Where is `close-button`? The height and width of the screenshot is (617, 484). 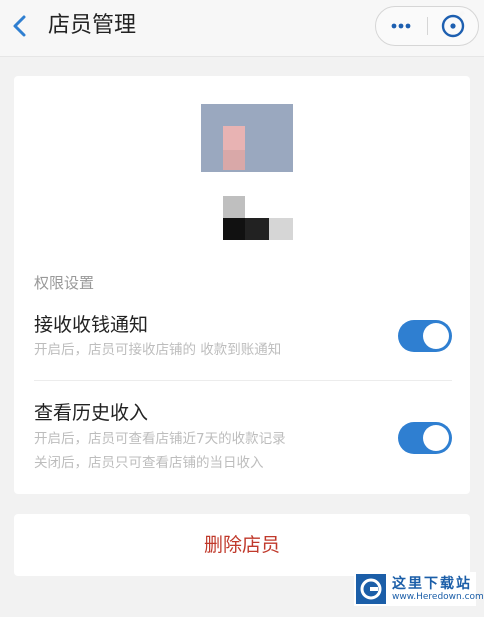
close-button is located at coordinates (453, 26).